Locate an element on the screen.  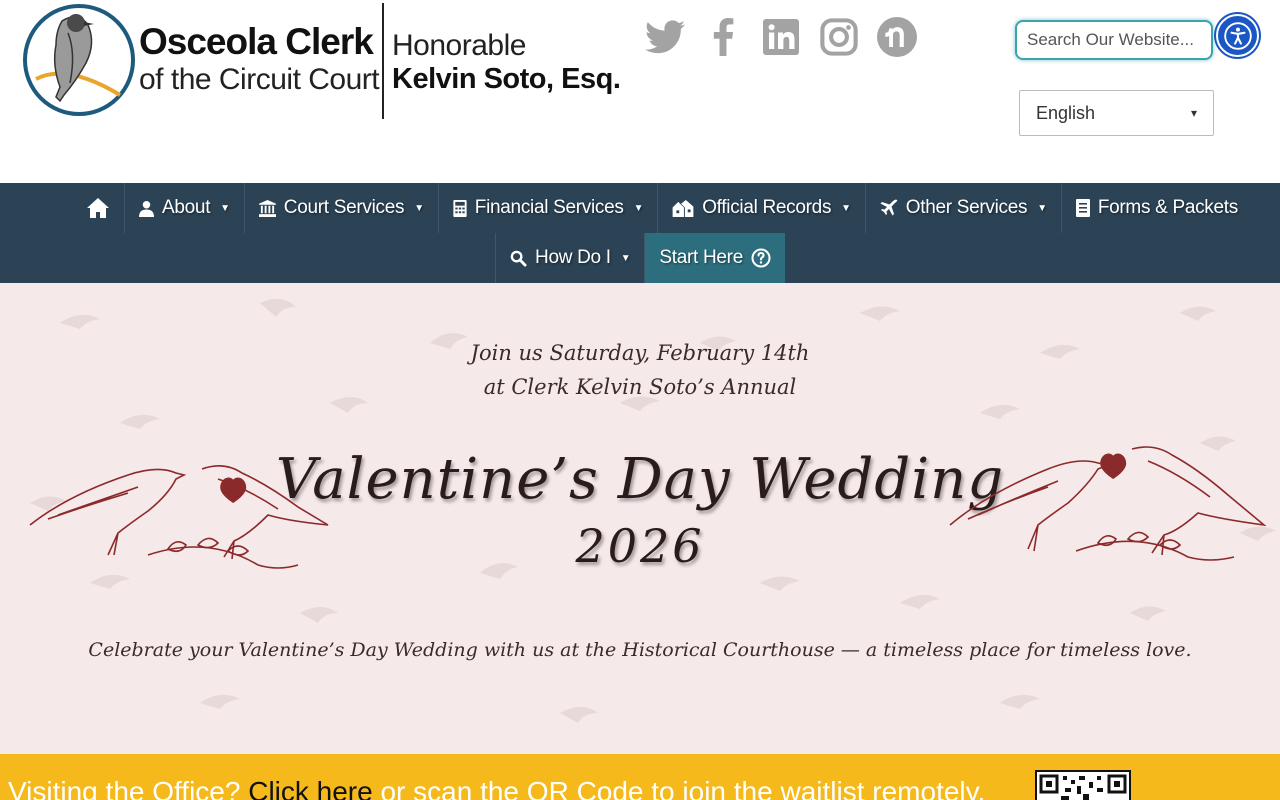
nav-item-financial-services: Financial Services ▼ is located at coordinates (547, 208).